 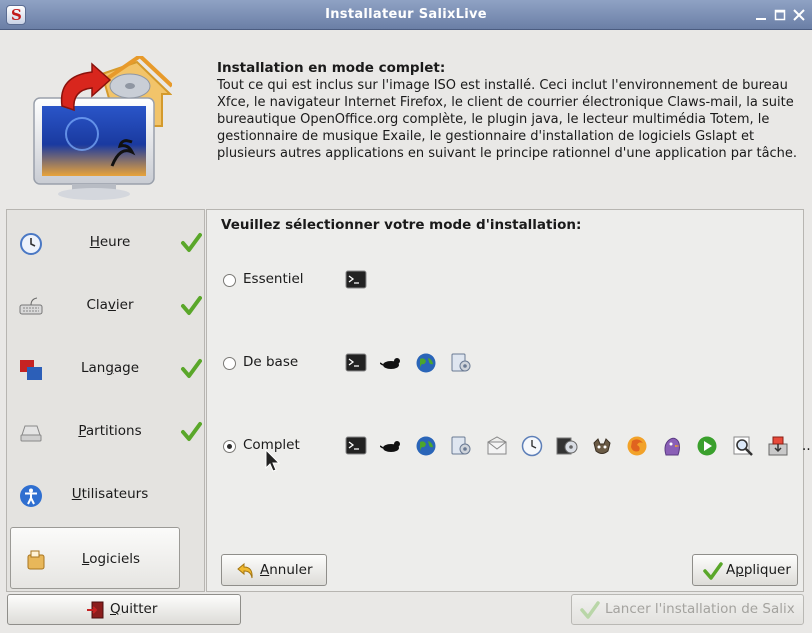 I want to click on media-player-icon, so click(x=567, y=446).